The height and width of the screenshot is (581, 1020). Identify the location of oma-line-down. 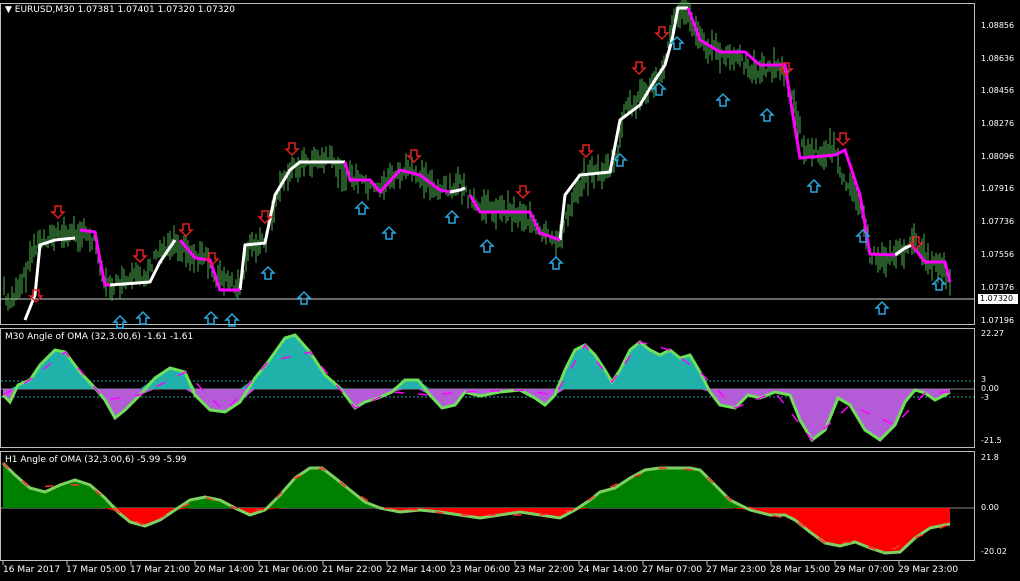
(791, 132).